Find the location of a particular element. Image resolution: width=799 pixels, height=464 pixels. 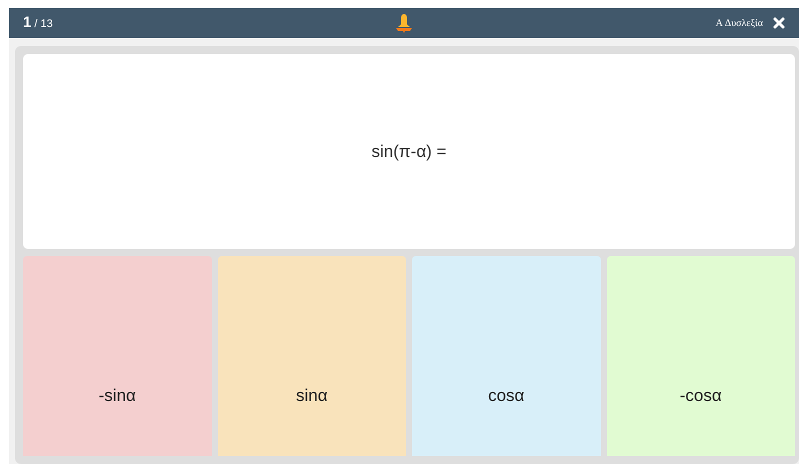

question-text: sin(π-α) = is located at coordinates (409, 151).